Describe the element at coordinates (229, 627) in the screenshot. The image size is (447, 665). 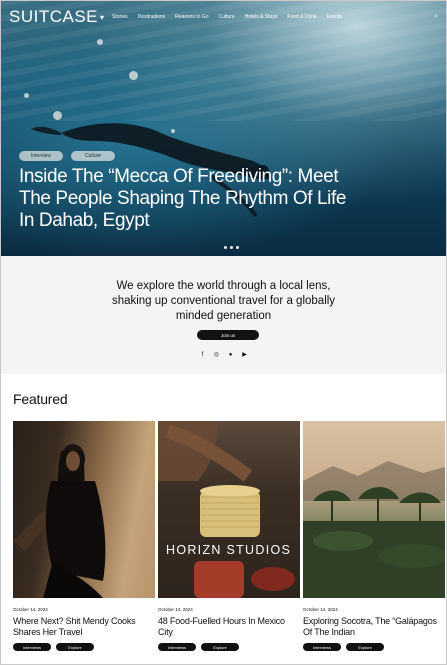
I see `article-title: 48 Food-Fuelled Hours In Mexico City` at that location.